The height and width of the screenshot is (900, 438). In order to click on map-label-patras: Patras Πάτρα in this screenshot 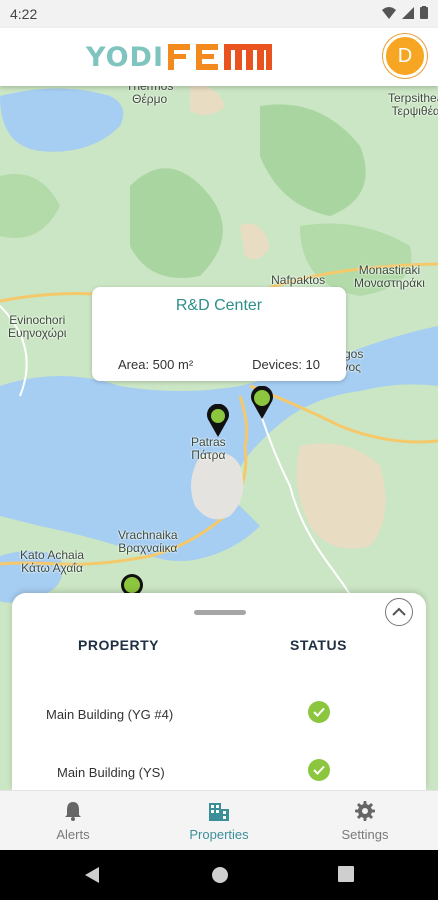, I will do `click(208, 448)`.